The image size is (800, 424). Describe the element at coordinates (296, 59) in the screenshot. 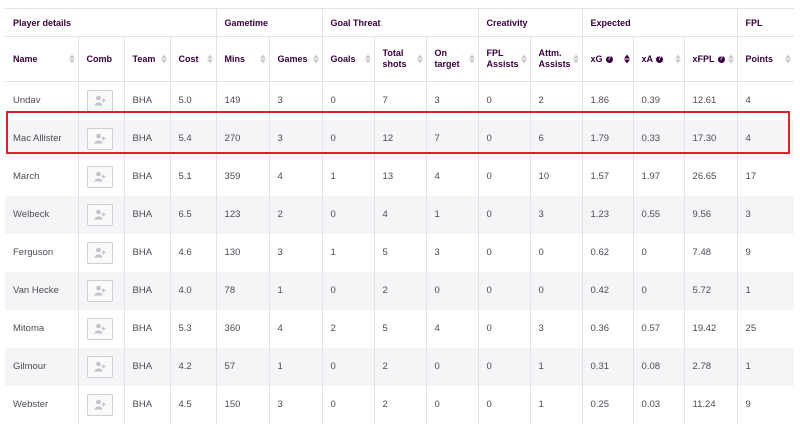

I see `column-header-games: Games` at that location.